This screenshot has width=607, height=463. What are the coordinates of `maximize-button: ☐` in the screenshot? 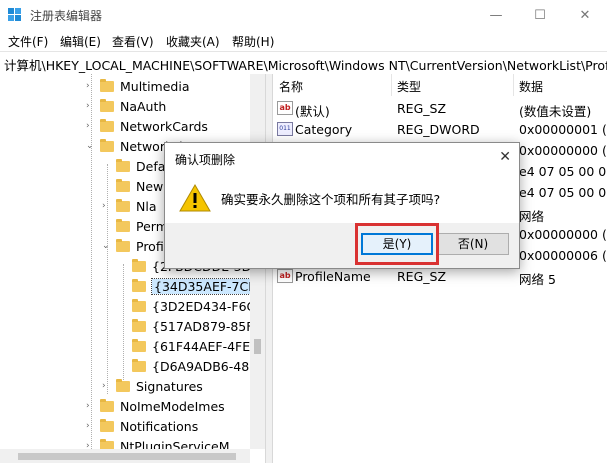 It's located at (540, 15).